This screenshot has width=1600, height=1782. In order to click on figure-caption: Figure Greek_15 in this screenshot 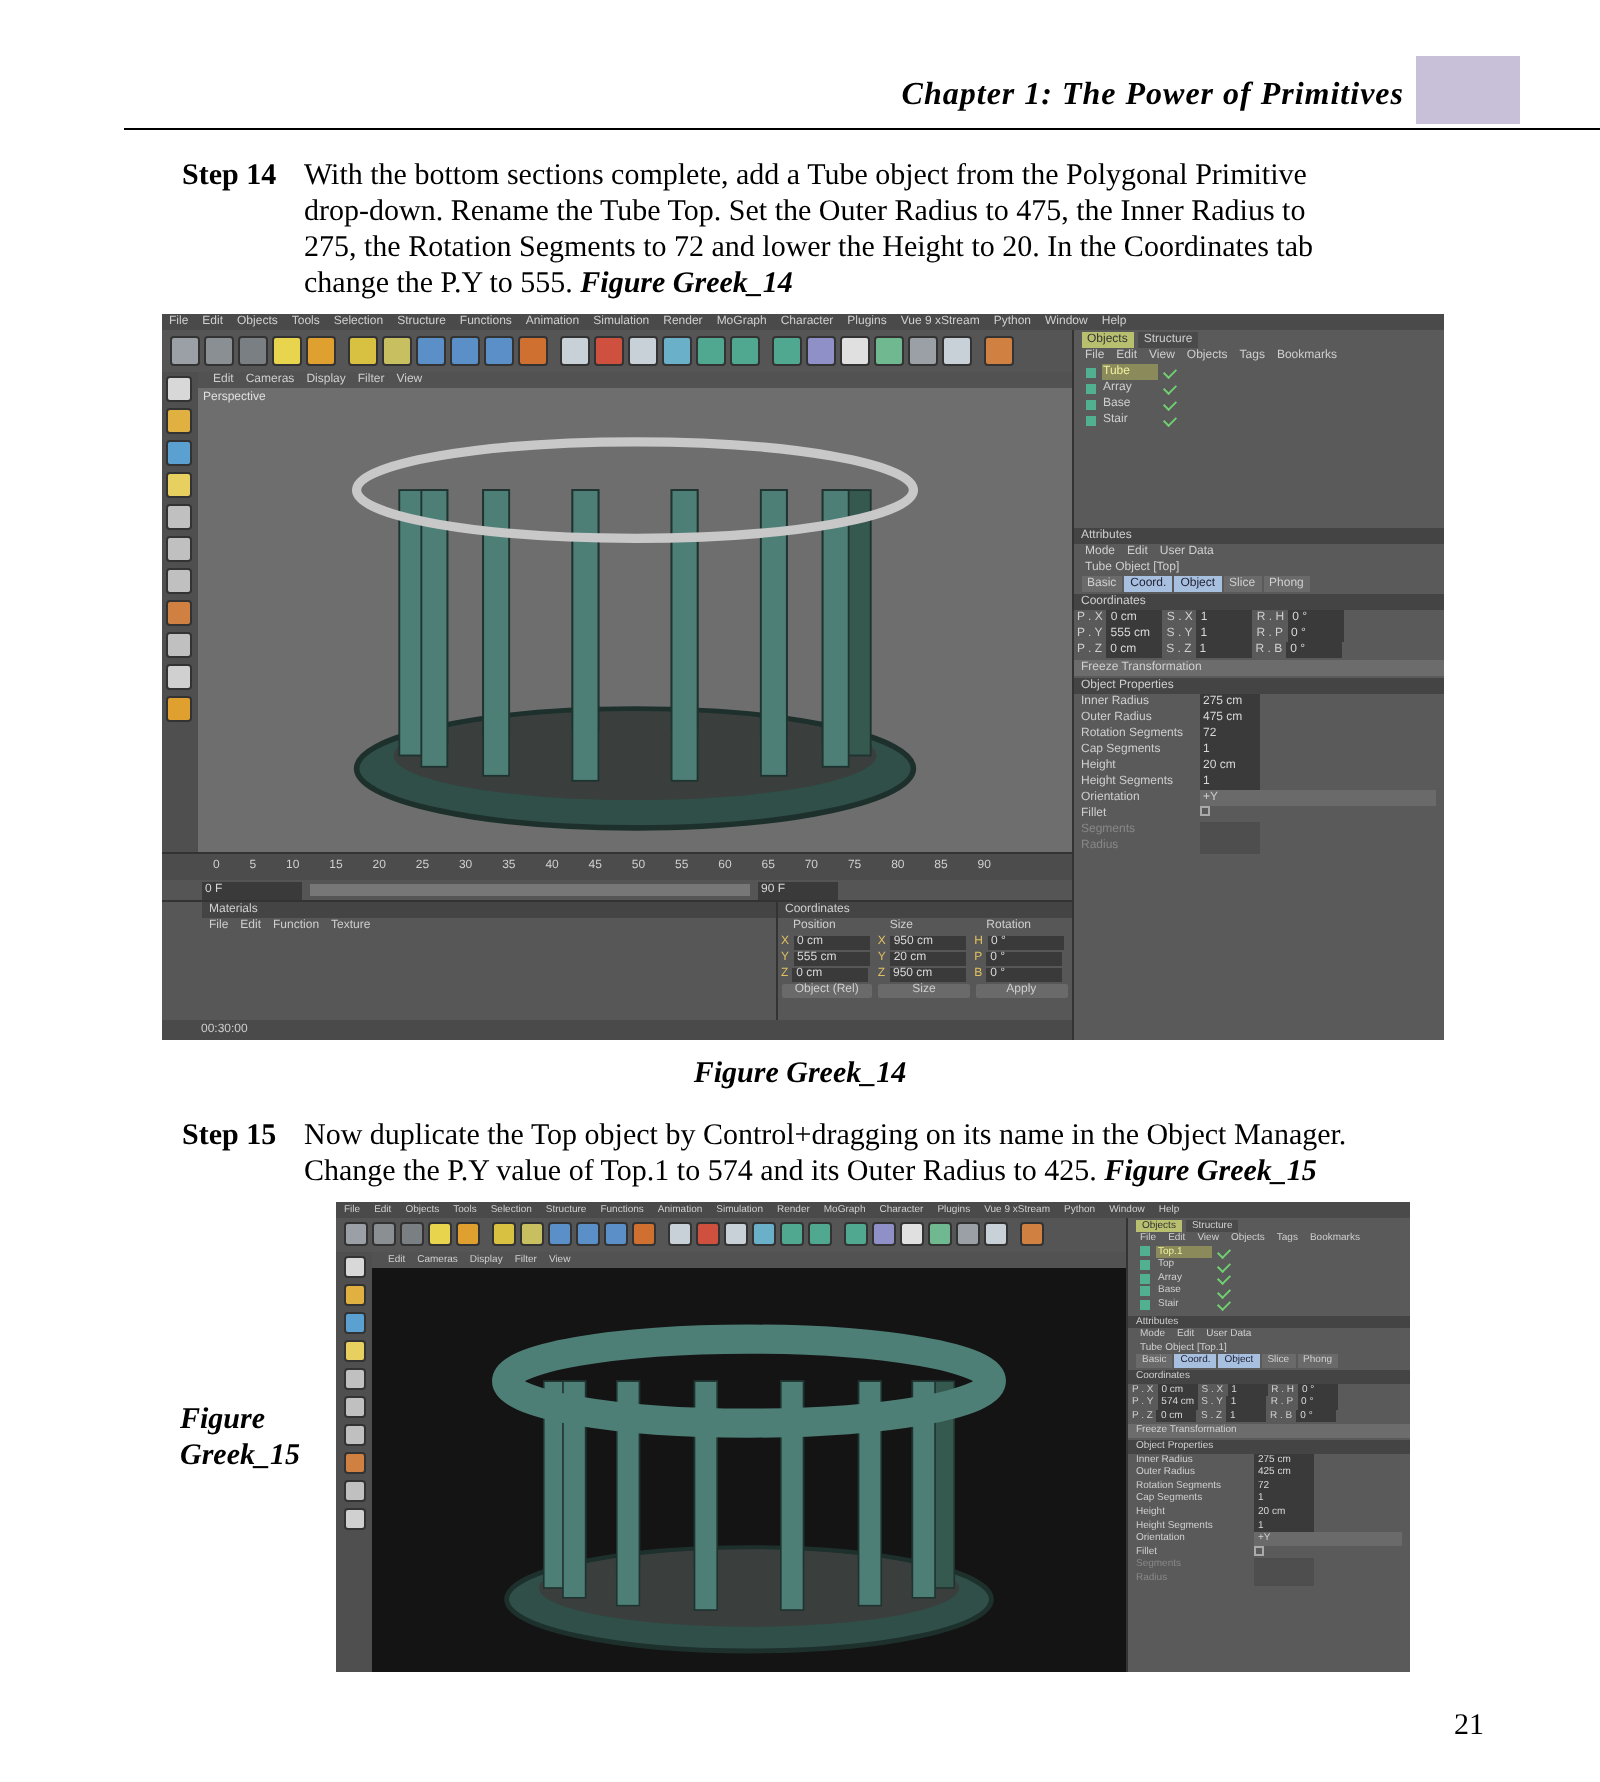, I will do `click(241, 1438)`.